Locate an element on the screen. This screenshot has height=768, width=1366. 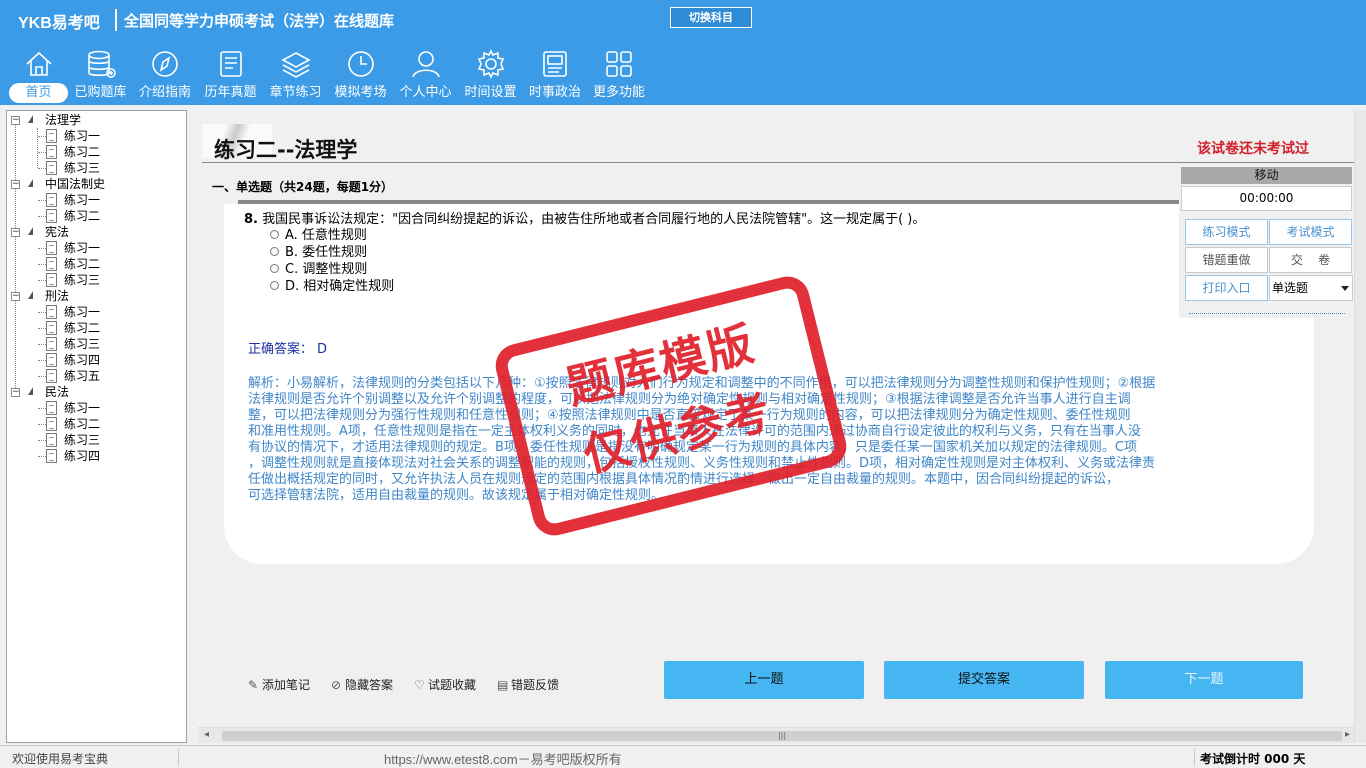
practice-mode-button: 练习模式 is located at coordinates (1226, 232).